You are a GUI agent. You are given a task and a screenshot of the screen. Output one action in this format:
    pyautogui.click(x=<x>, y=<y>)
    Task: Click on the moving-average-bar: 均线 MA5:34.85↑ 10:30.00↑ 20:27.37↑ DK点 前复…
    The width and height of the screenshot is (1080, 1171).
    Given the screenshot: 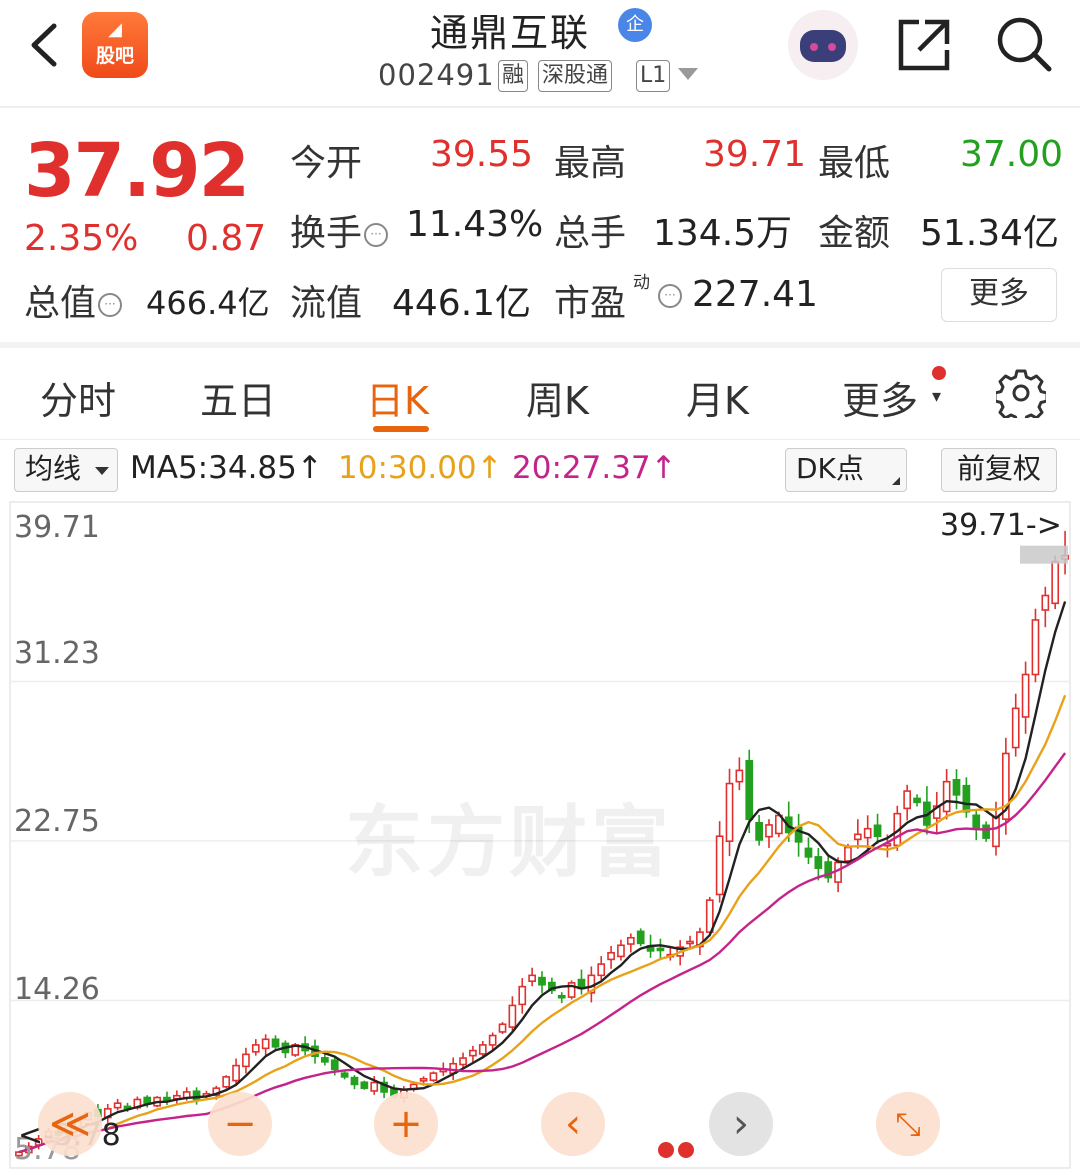 What is the action you would take?
    pyautogui.click(x=540, y=471)
    